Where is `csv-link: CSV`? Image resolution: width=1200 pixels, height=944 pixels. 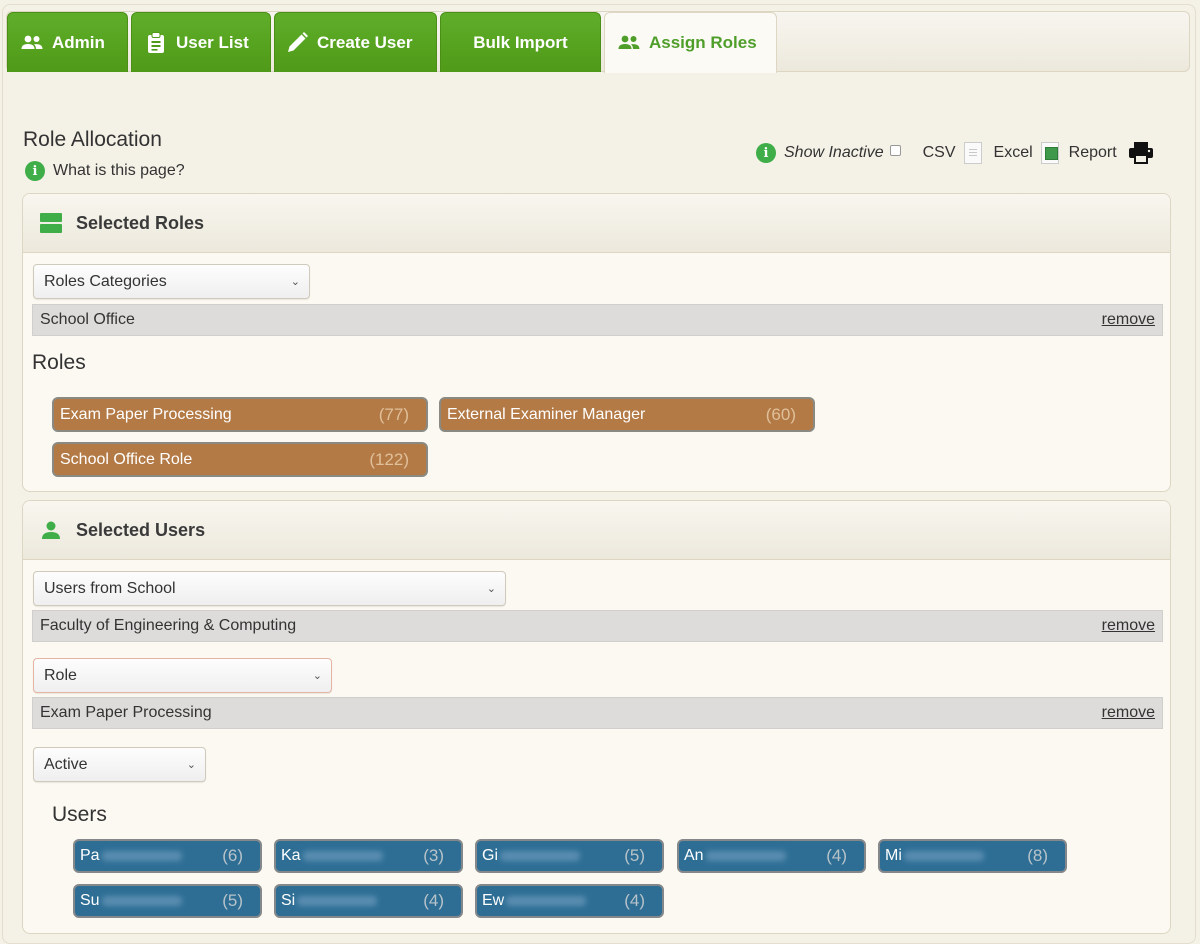
csv-link: CSV is located at coordinates (939, 153).